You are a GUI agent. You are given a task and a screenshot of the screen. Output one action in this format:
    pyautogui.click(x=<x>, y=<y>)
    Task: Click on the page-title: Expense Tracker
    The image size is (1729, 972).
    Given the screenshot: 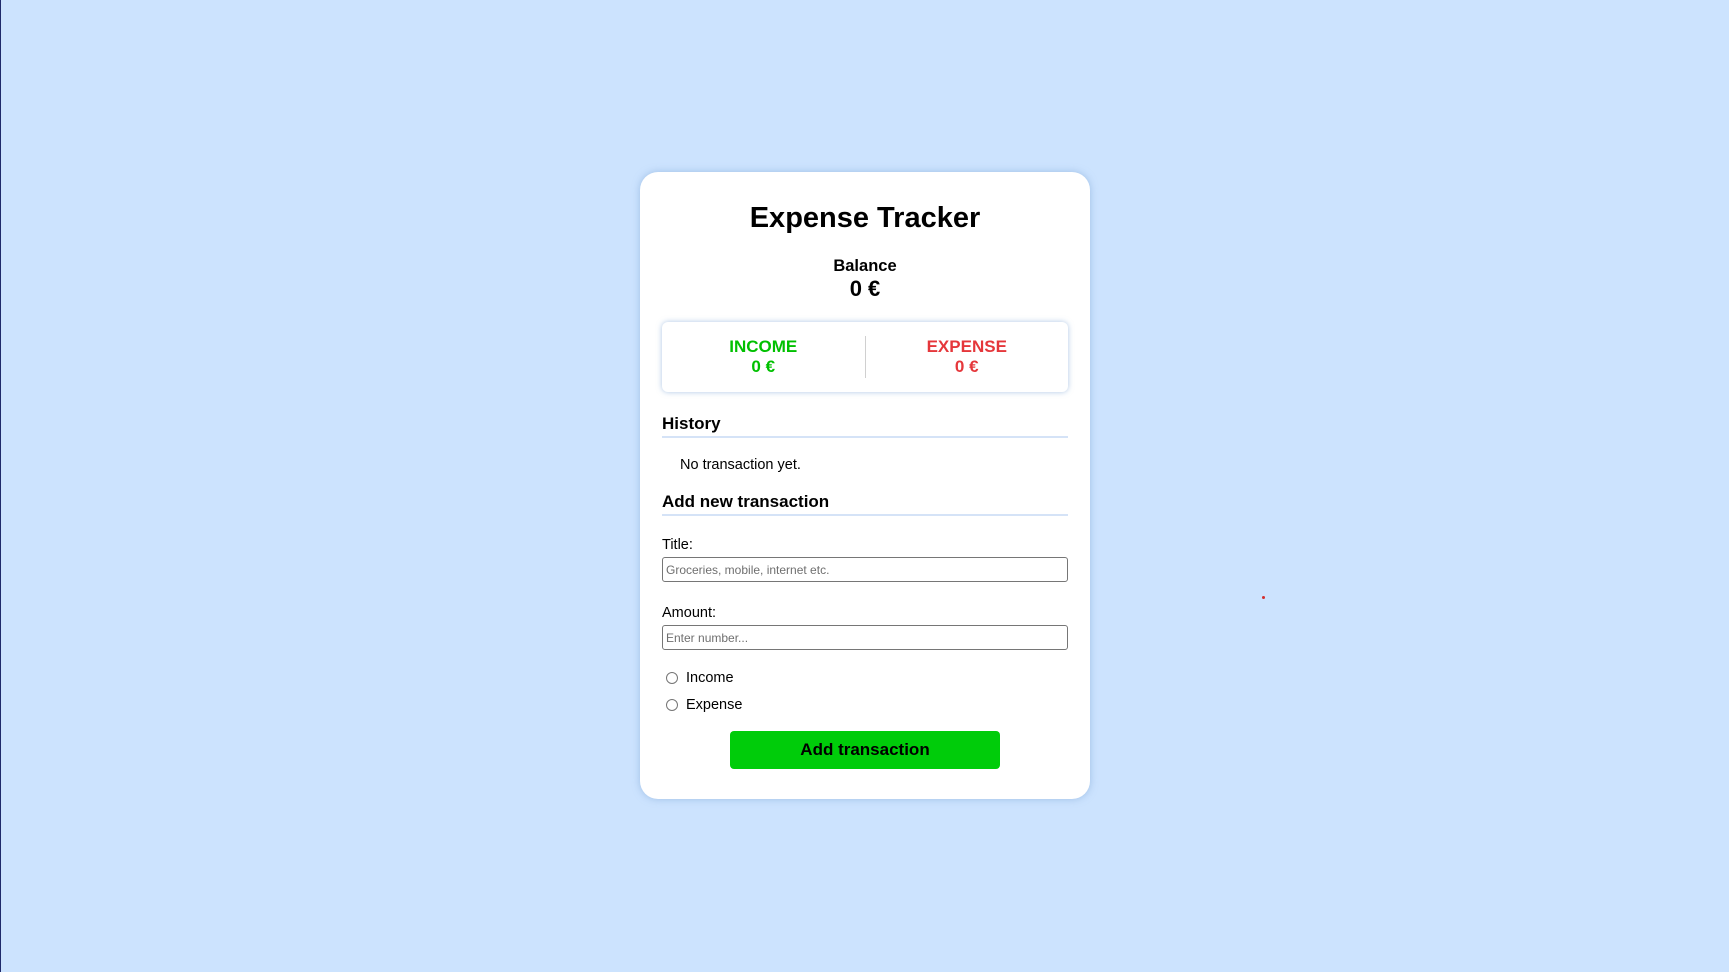 What is the action you would take?
    pyautogui.click(x=865, y=218)
    